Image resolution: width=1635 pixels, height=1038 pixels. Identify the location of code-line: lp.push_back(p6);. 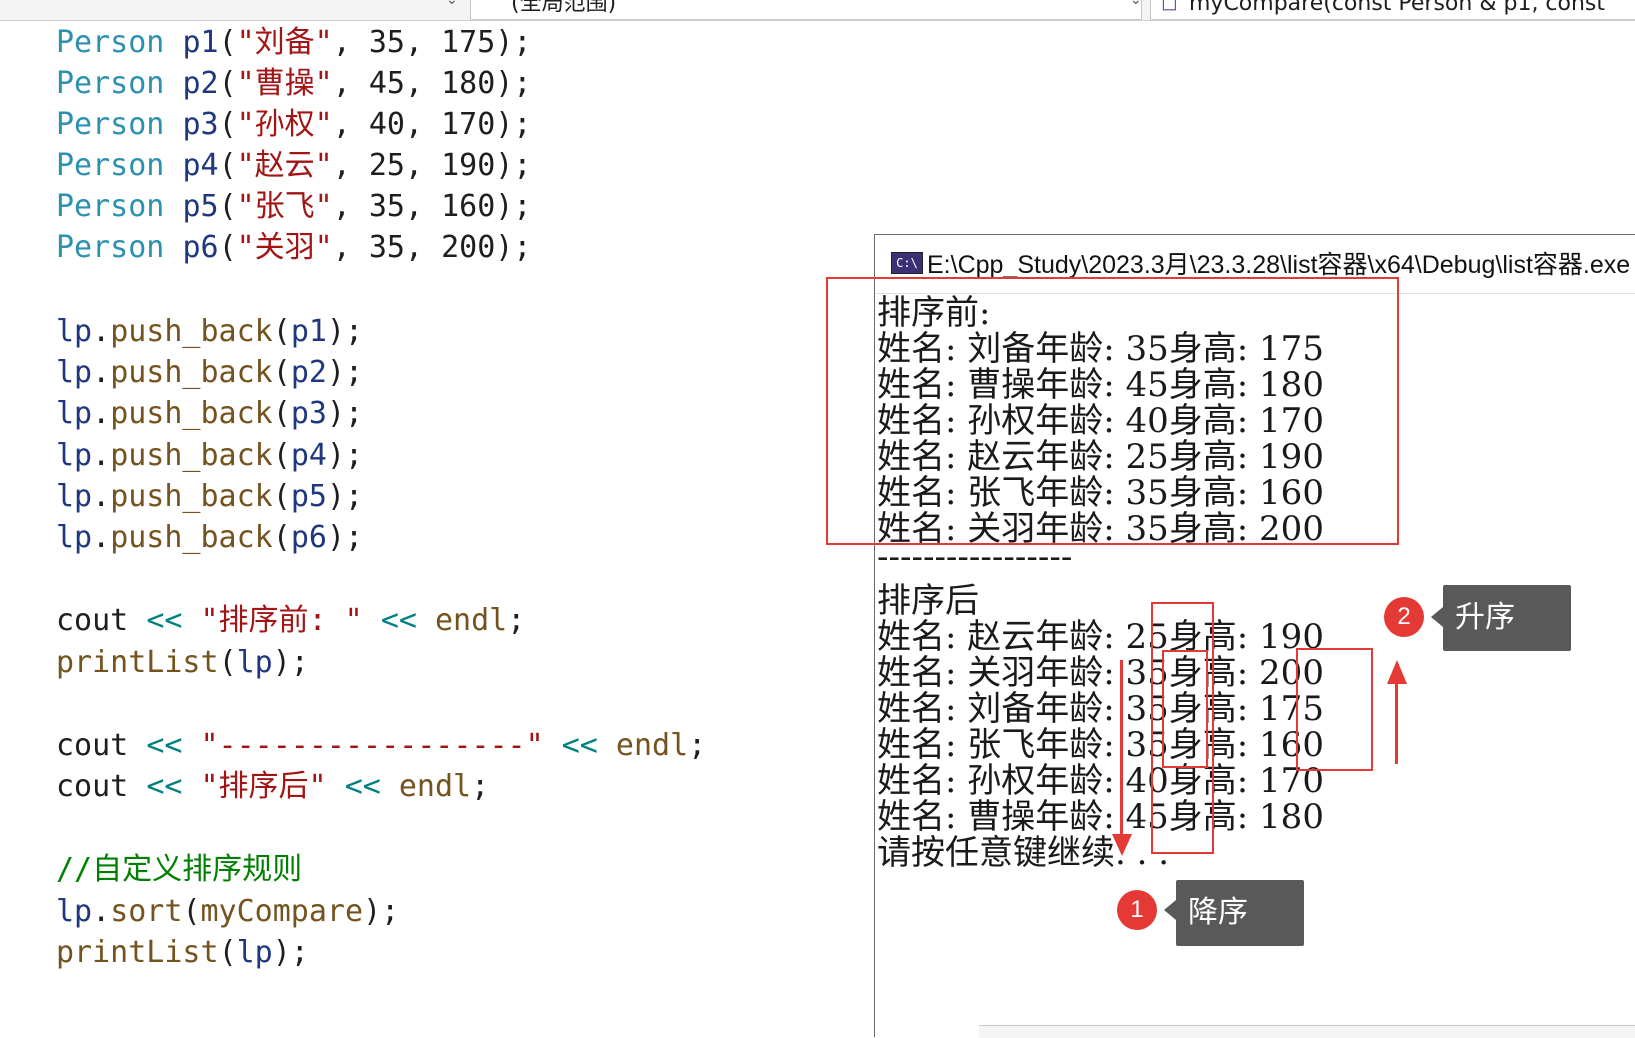
(210, 537).